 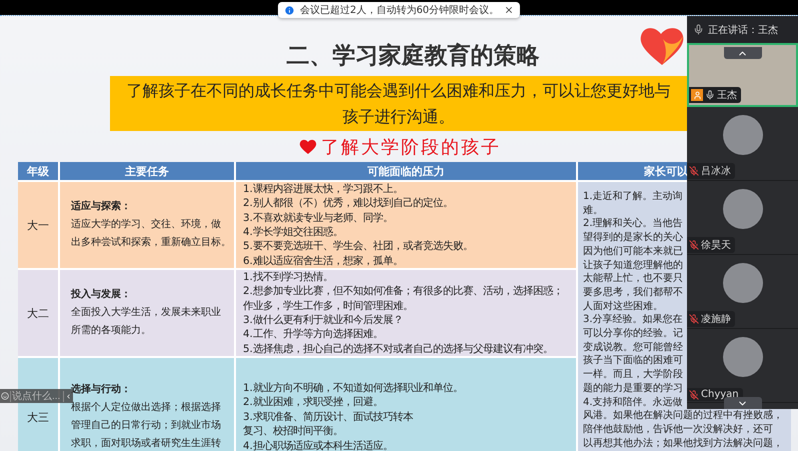 I want to click on advice-text-line: 变成说教。您可能曾经, so click(x=633, y=347).